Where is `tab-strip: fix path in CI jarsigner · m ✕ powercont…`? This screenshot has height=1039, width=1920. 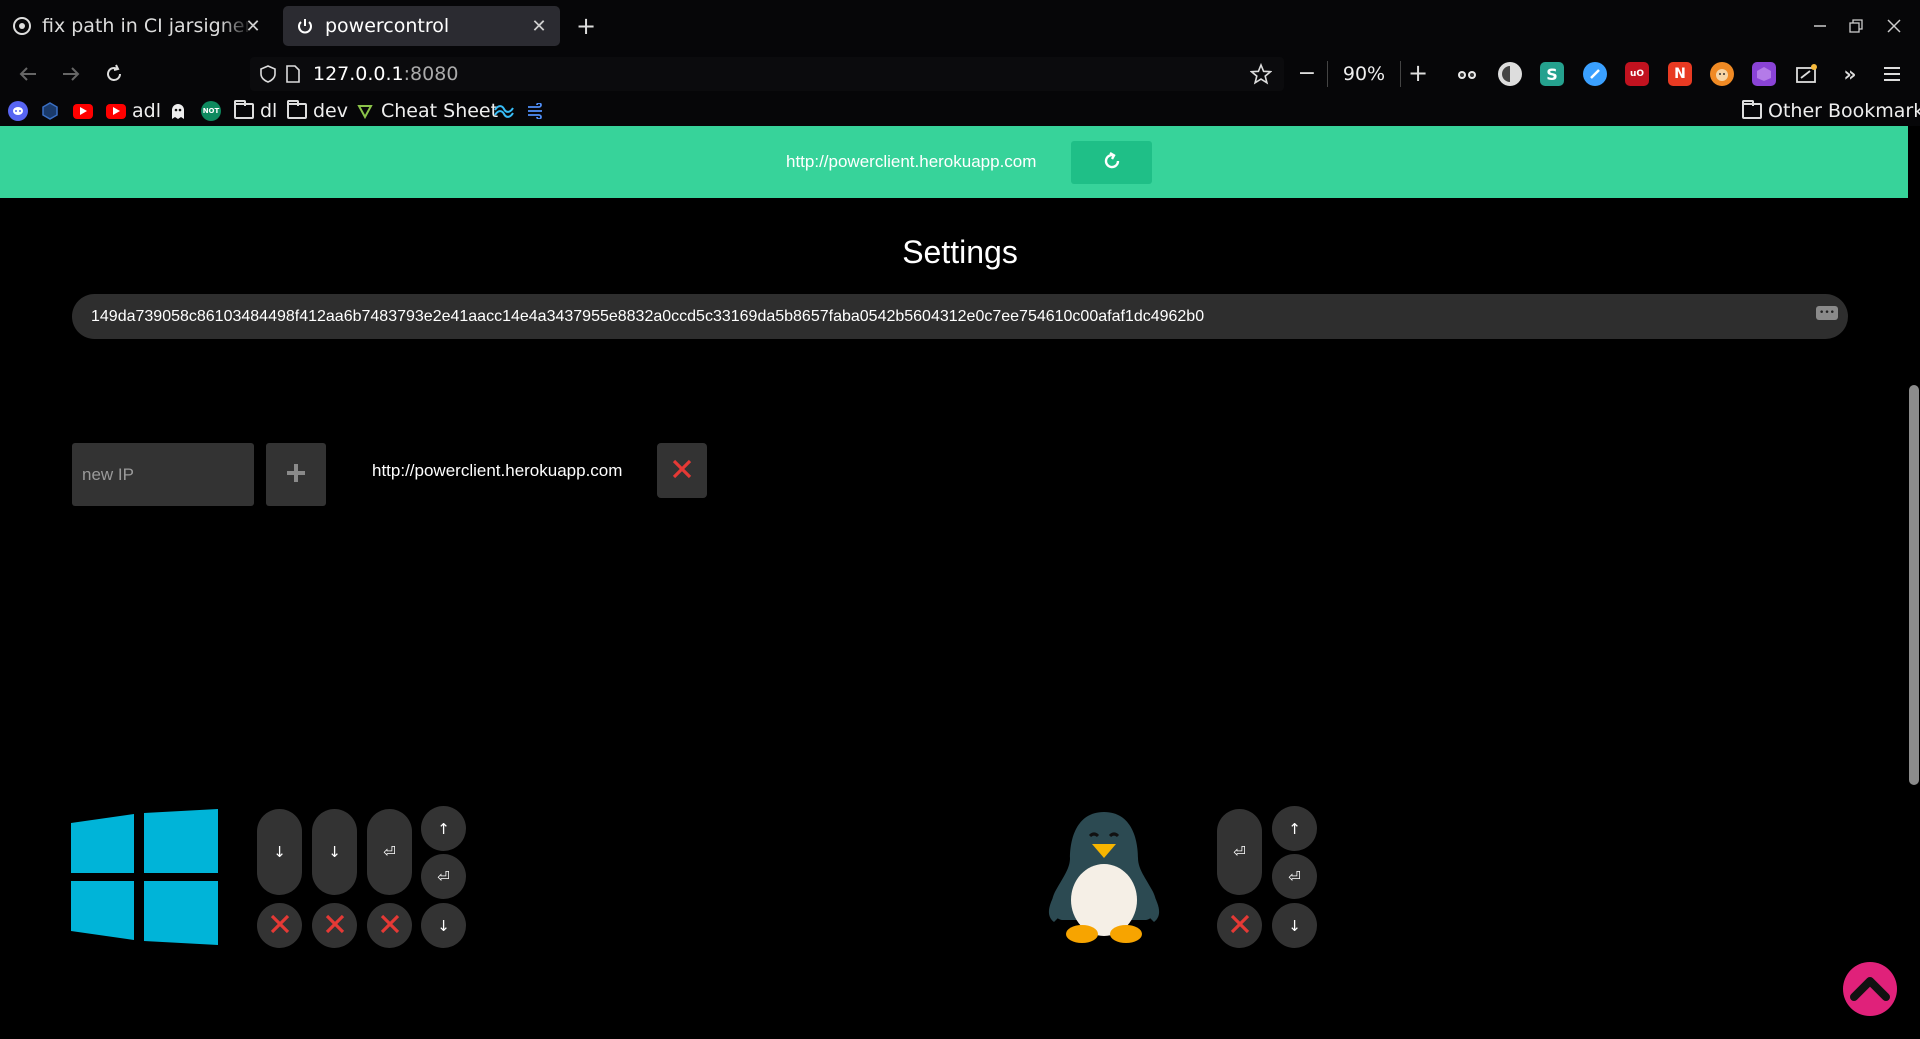
tab-strip: fix path in CI jarsigner · m ✕ powercont… is located at coordinates (960, 25).